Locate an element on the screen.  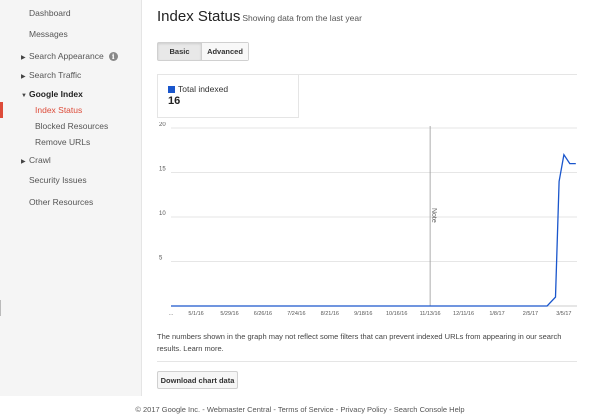
sidebar-item-label: Search Traffic is located at coordinates (55, 75).